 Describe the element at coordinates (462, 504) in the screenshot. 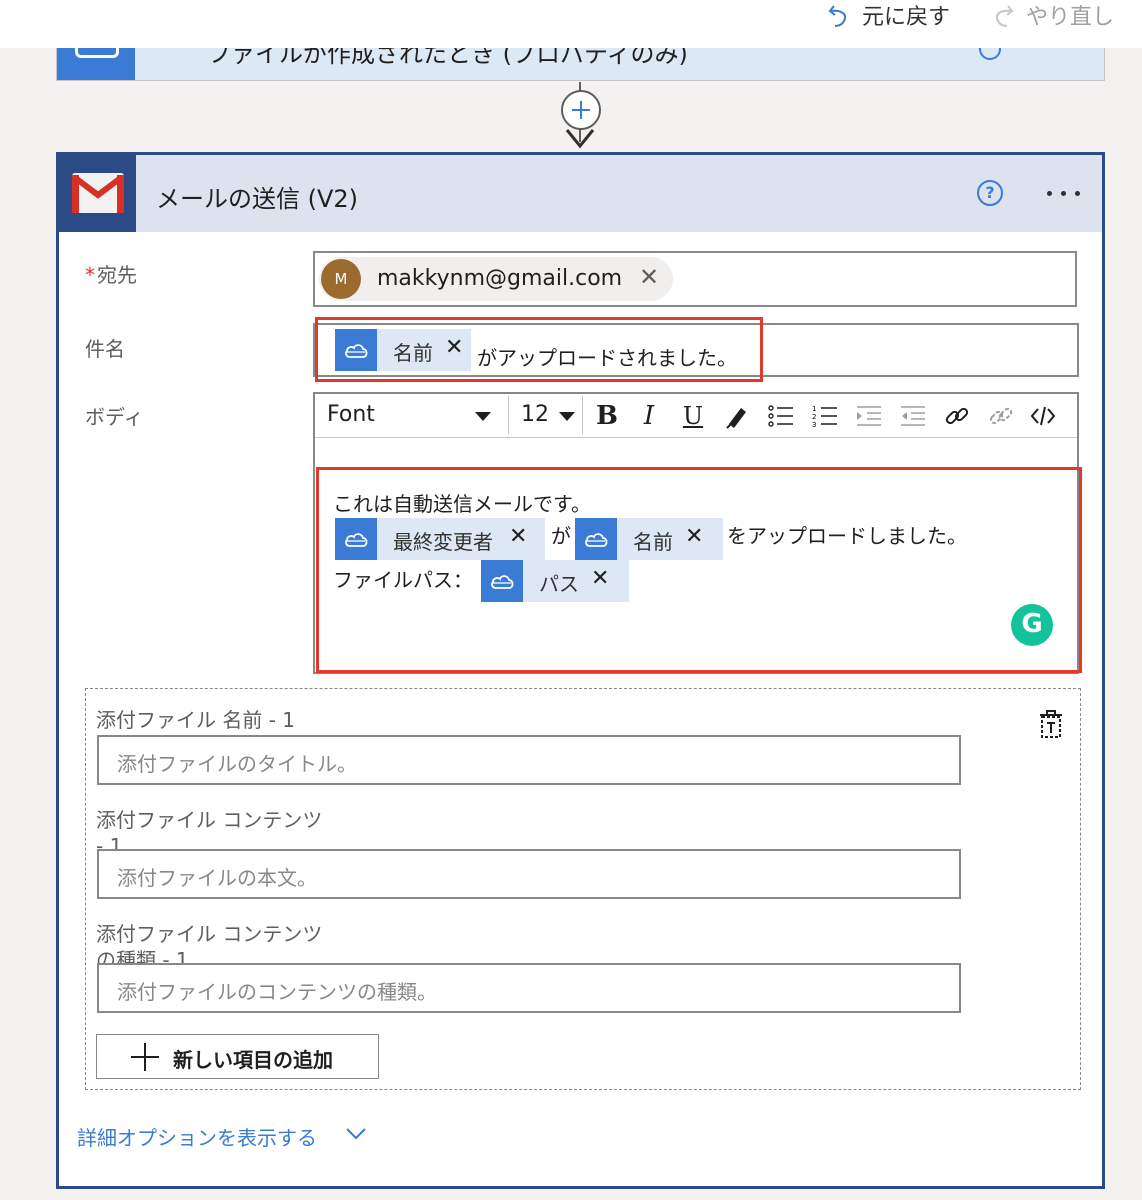

I see `body-line-1: これは自動送信メールです。` at that location.